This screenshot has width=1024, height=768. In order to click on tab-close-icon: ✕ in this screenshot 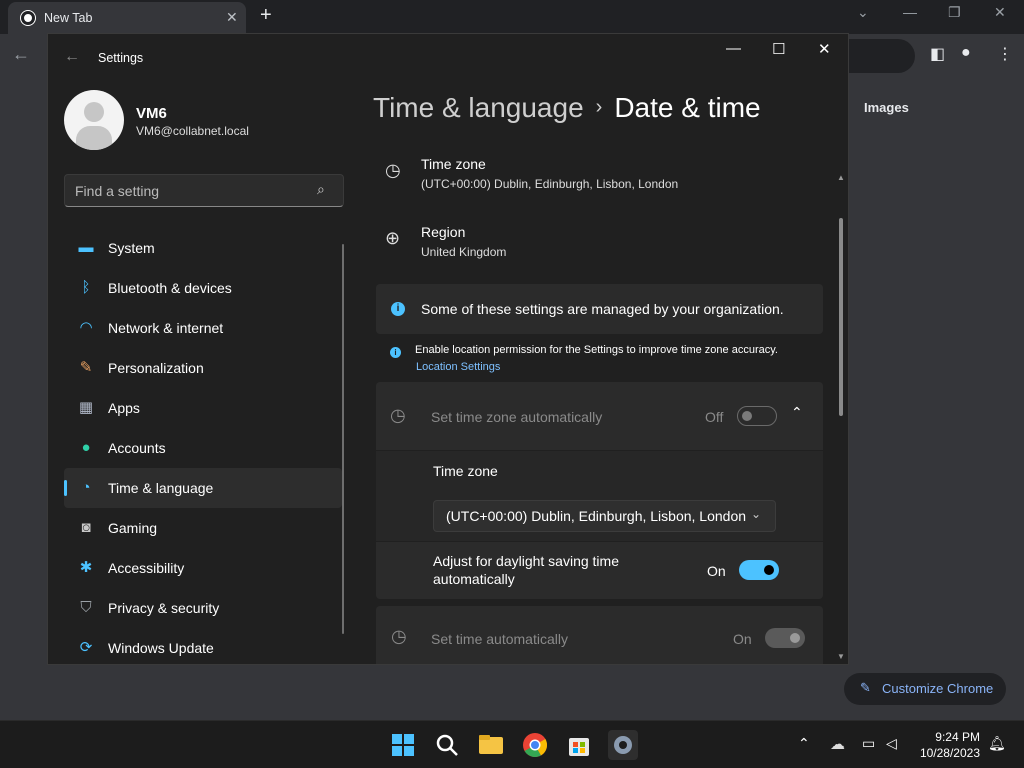, I will do `click(232, 17)`.